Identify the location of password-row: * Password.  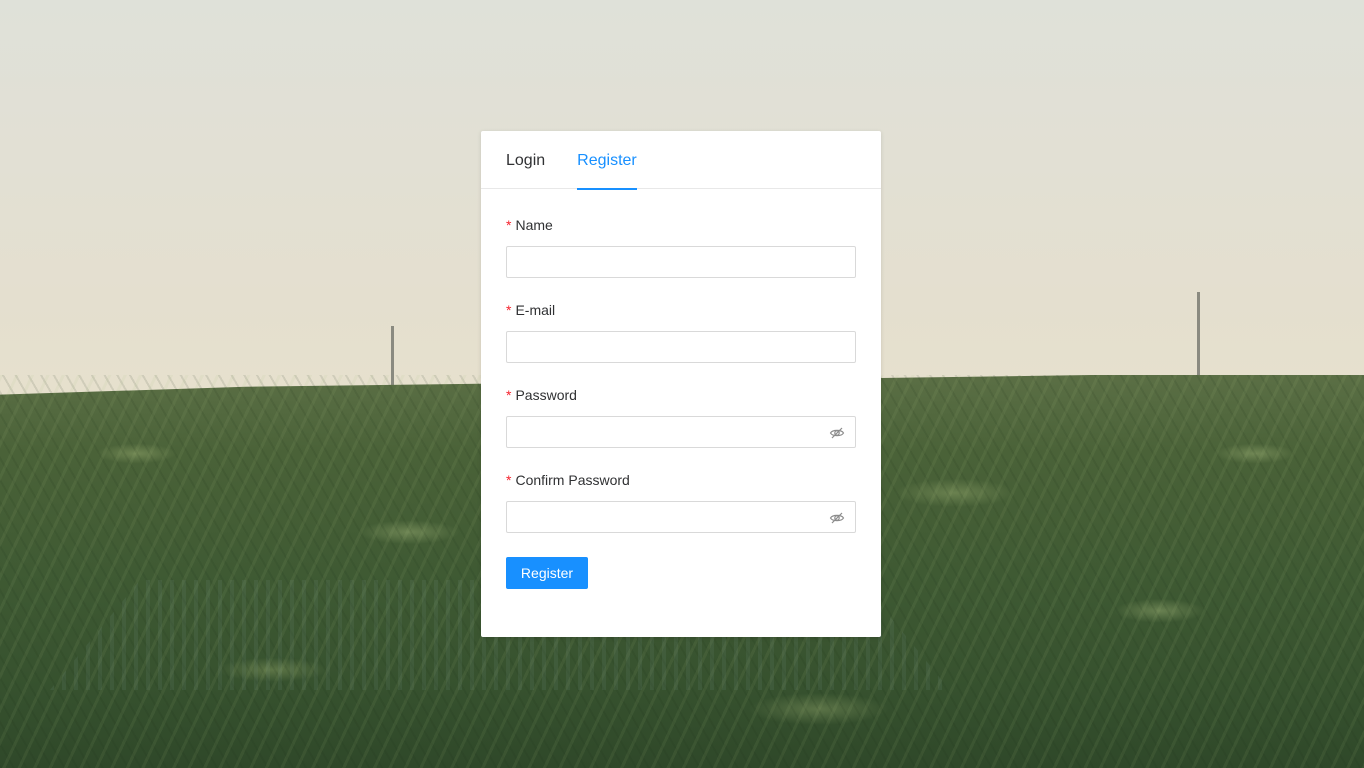
(681, 416).